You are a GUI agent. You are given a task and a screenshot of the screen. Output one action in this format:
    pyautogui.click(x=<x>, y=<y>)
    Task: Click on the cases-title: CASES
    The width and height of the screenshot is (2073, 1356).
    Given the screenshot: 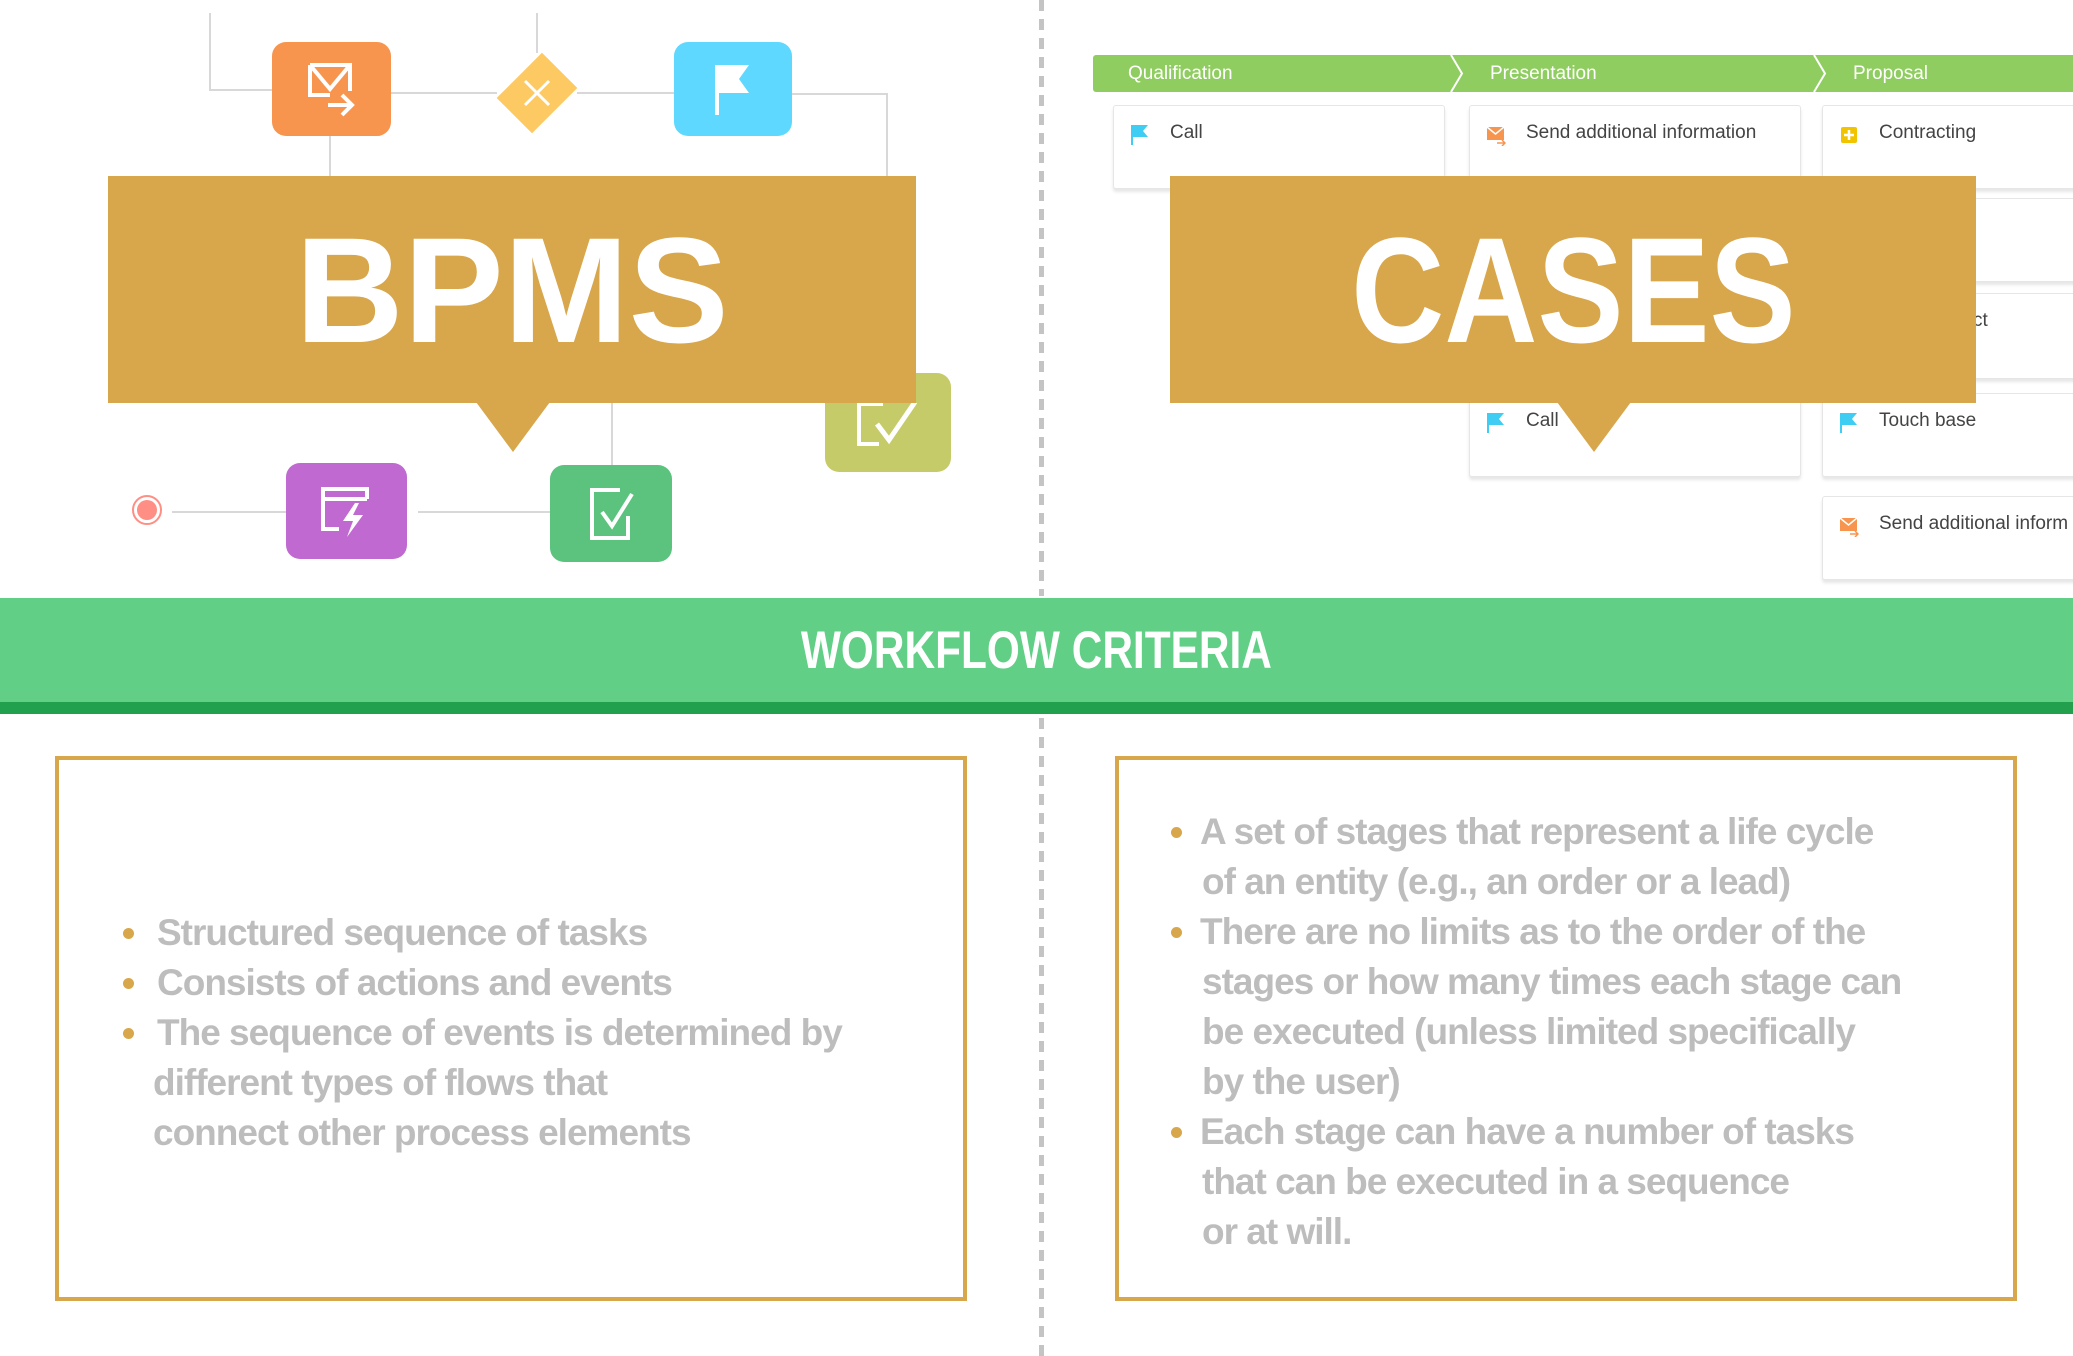 What is the action you would take?
    pyautogui.click(x=1573, y=289)
    